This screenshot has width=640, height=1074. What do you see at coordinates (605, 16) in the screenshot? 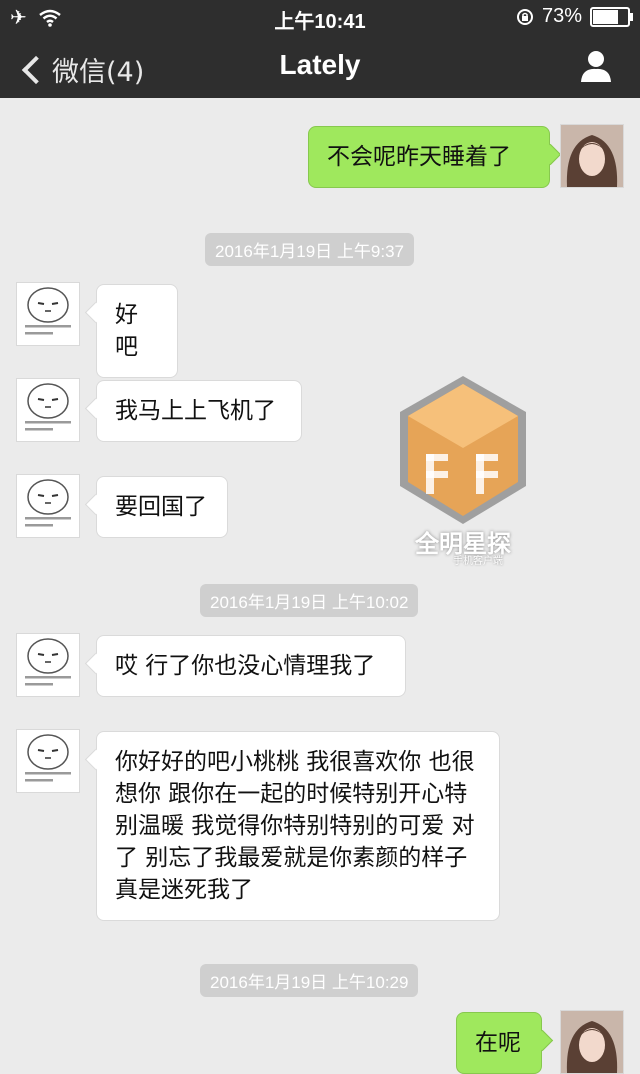
I see `battery-level` at bounding box center [605, 16].